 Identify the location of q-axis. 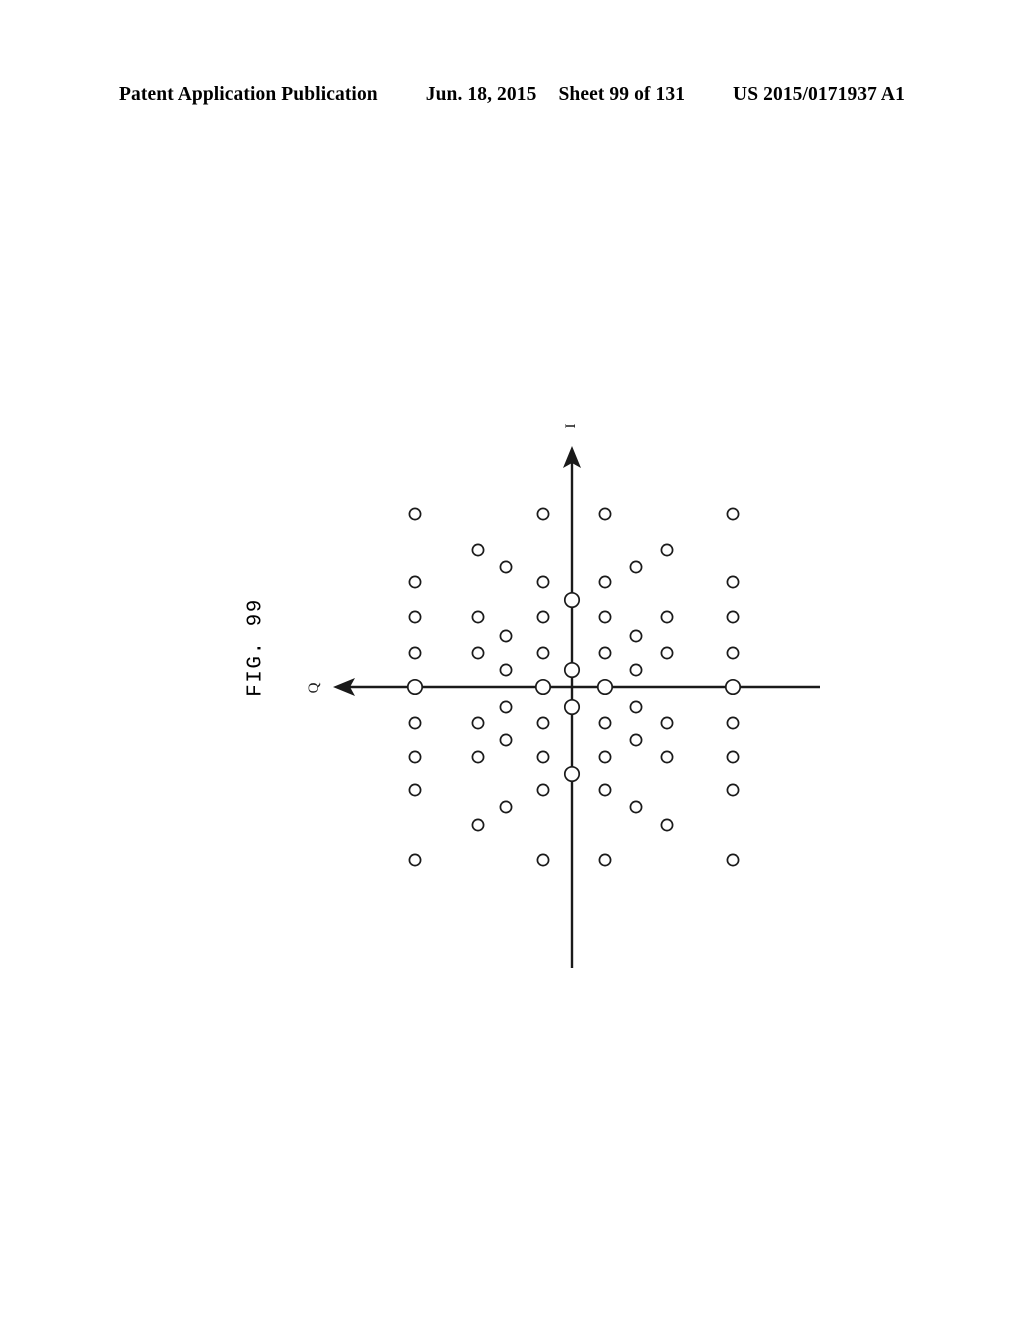
(576, 687).